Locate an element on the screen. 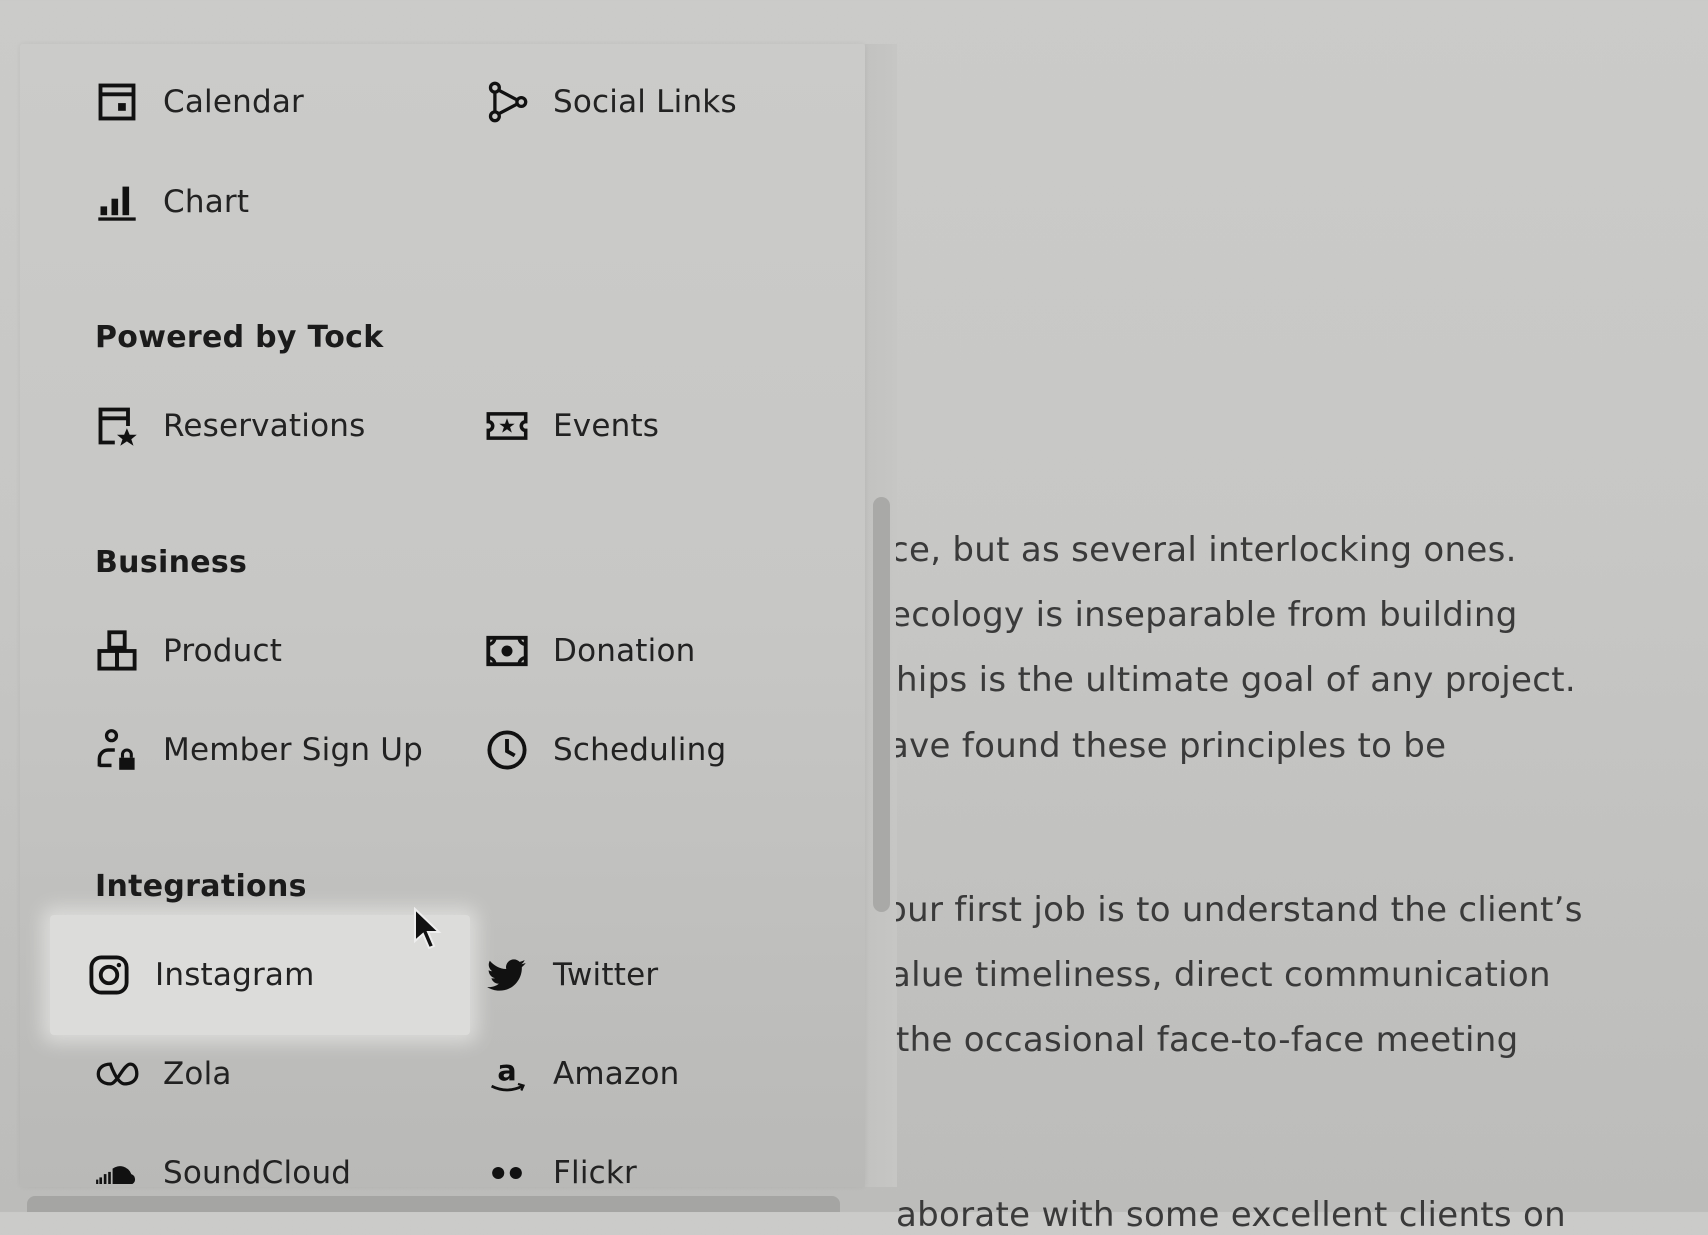 The width and height of the screenshot is (1708, 1235). instagram-icon is located at coordinates (109, 975).